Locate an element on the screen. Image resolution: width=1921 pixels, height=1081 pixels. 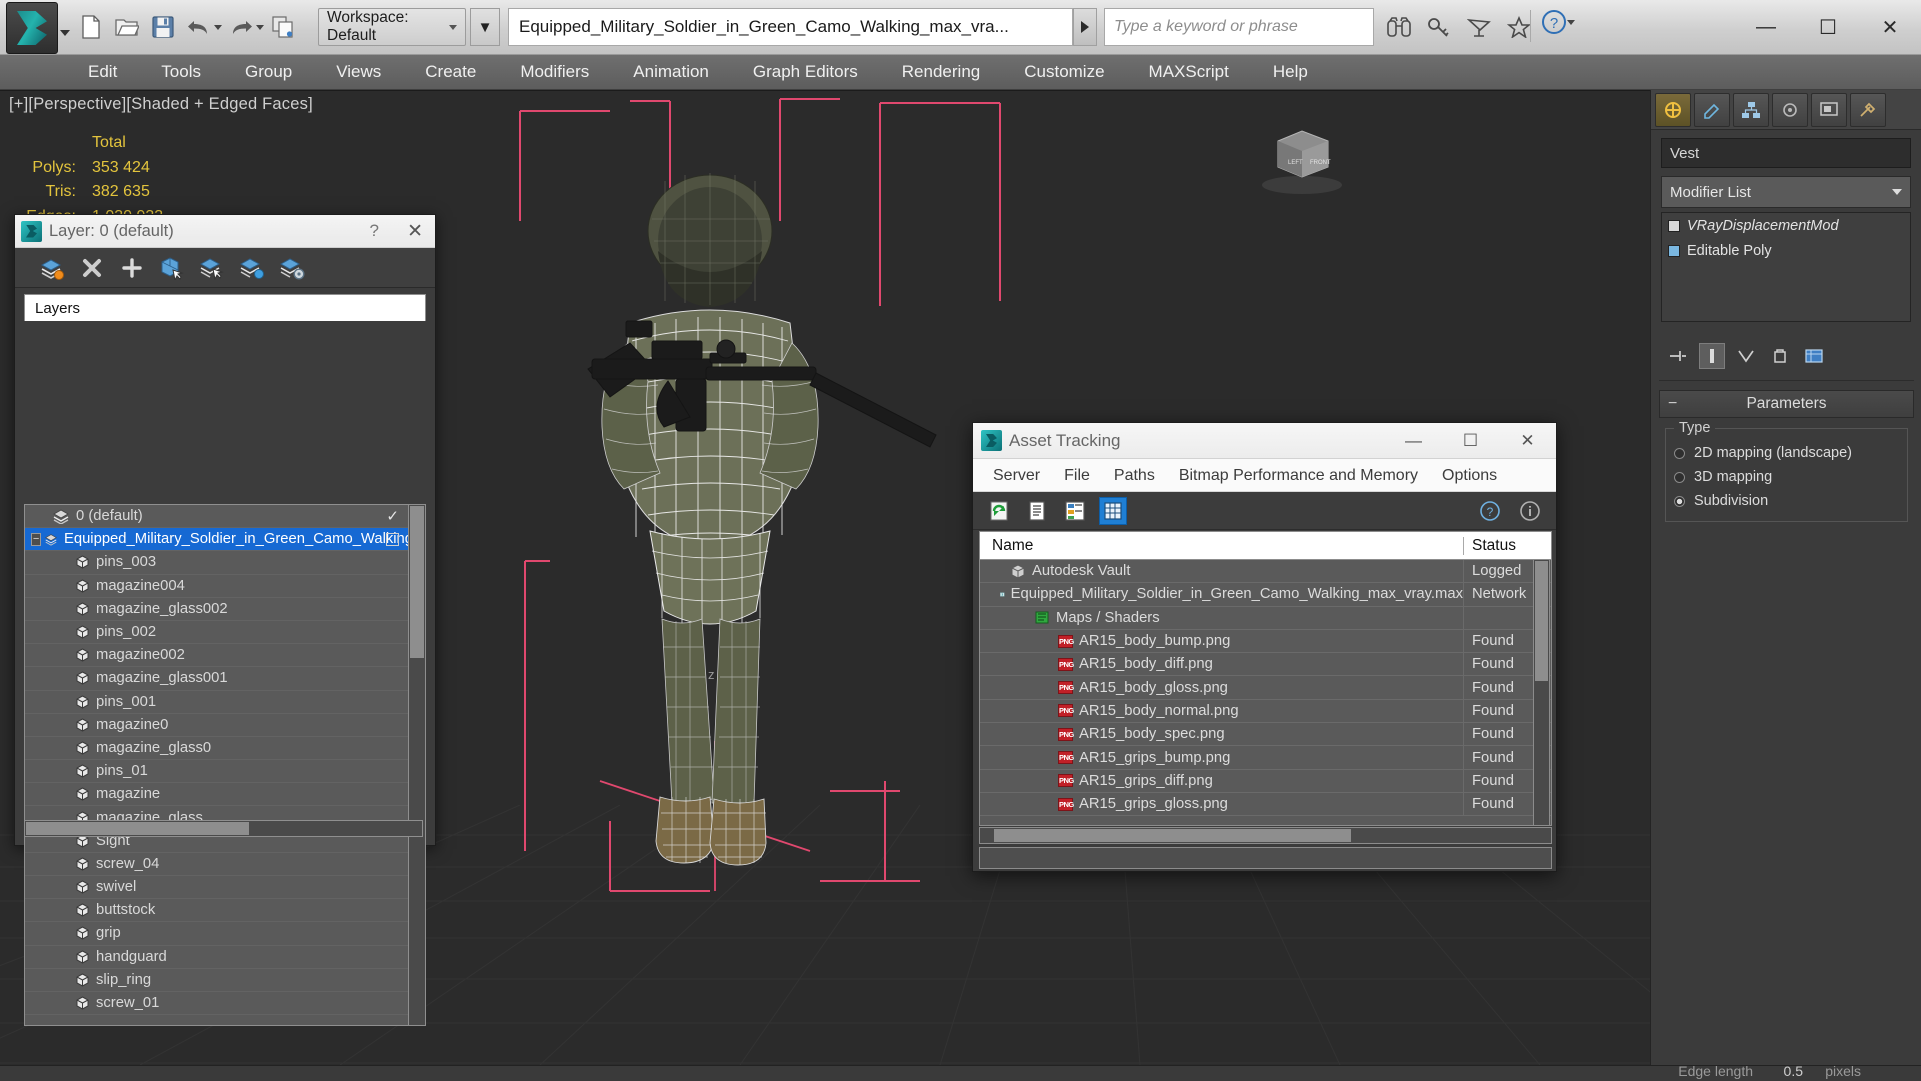
modifier-stack-item: Editable Poly is located at coordinates (1786, 250).